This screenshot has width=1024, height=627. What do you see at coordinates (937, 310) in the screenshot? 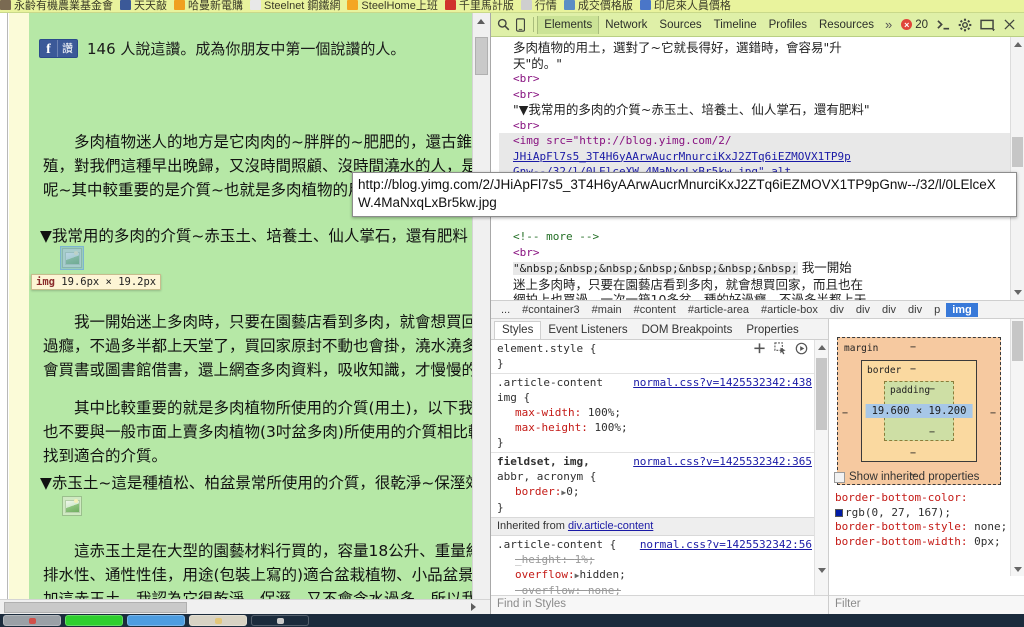
I see `breadcrumb-item-p: p` at bounding box center [937, 310].